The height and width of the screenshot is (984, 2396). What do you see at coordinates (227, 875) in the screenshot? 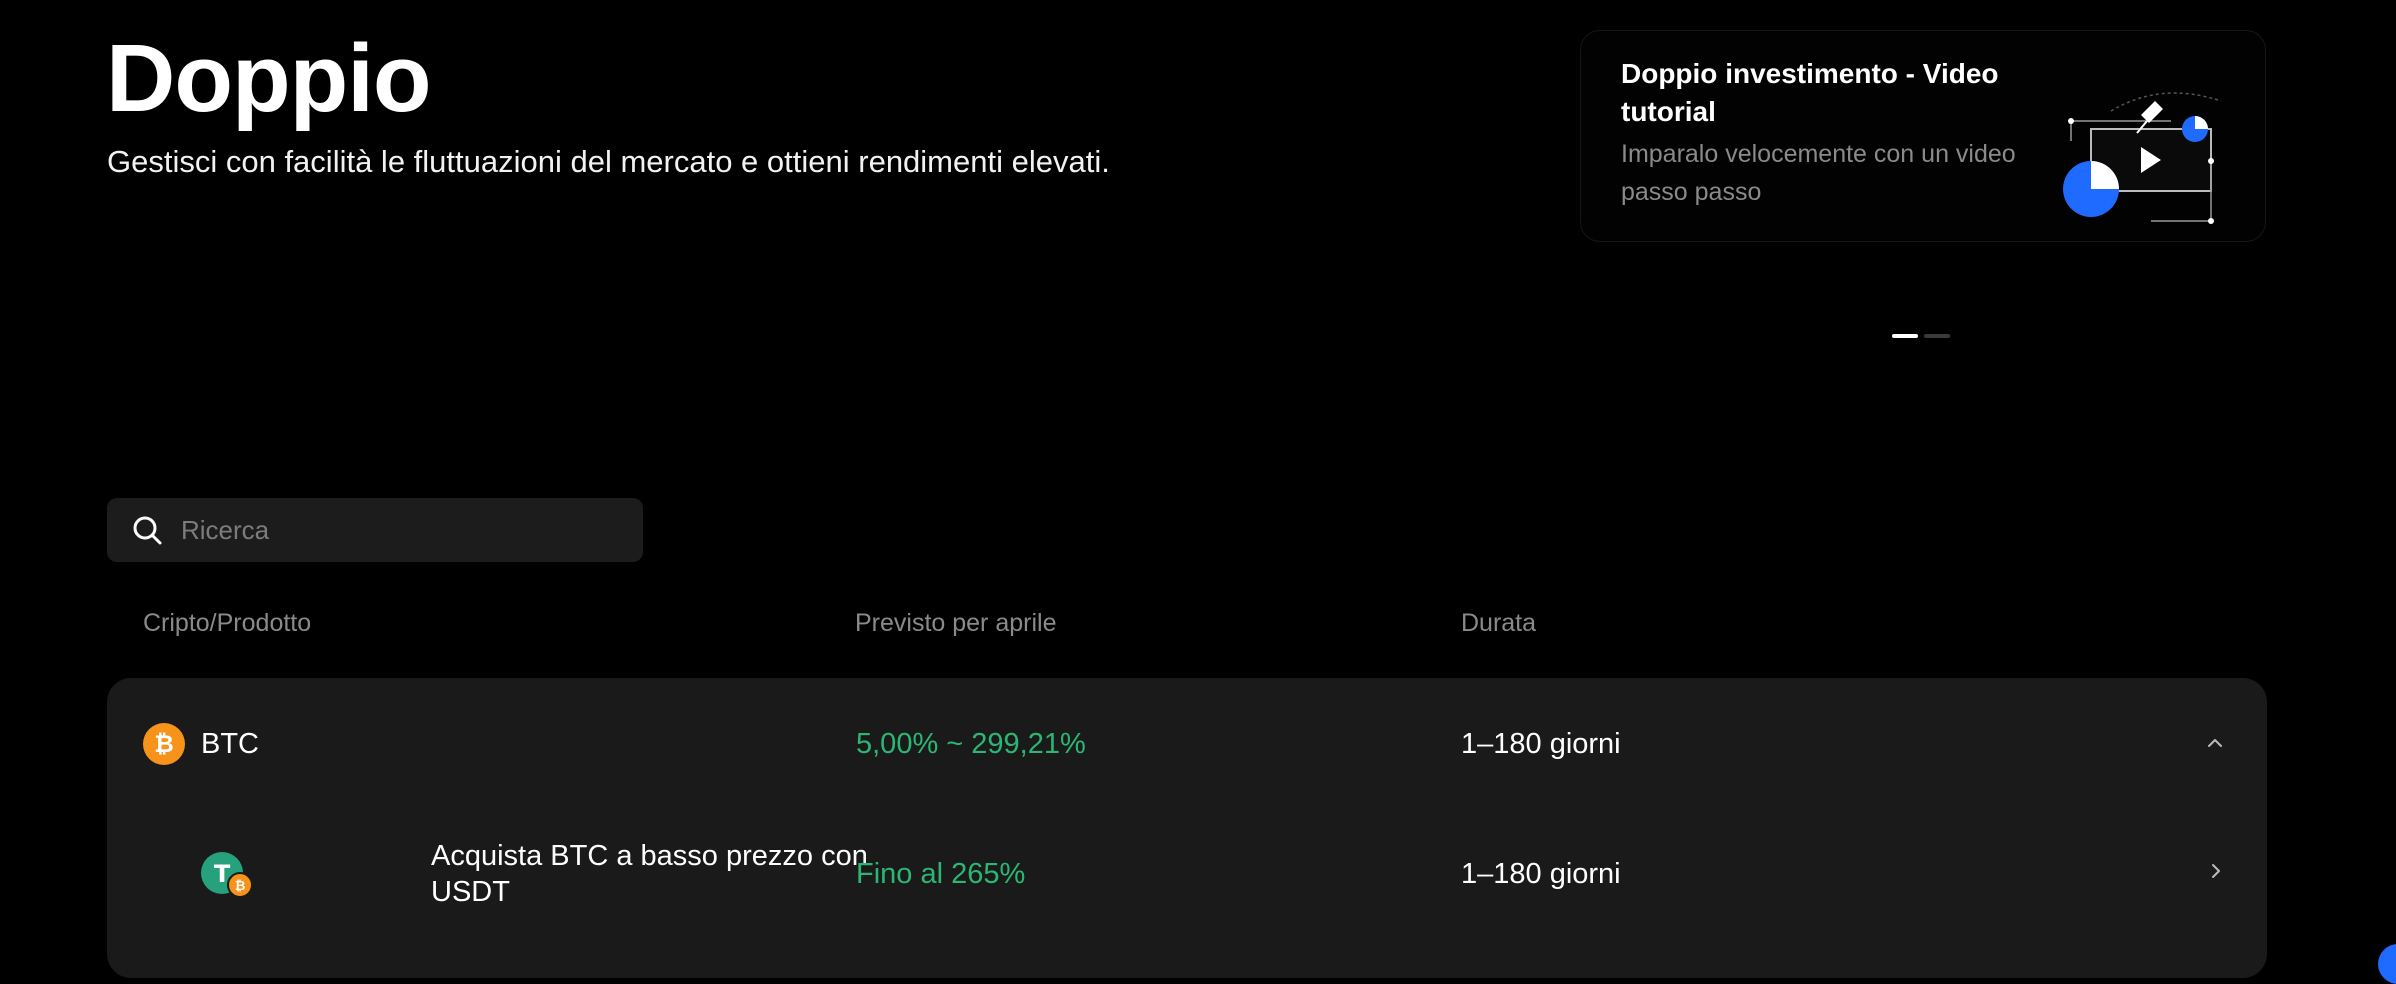
I see `usdt-btc-pair-icon: T ₿` at bounding box center [227, 875].